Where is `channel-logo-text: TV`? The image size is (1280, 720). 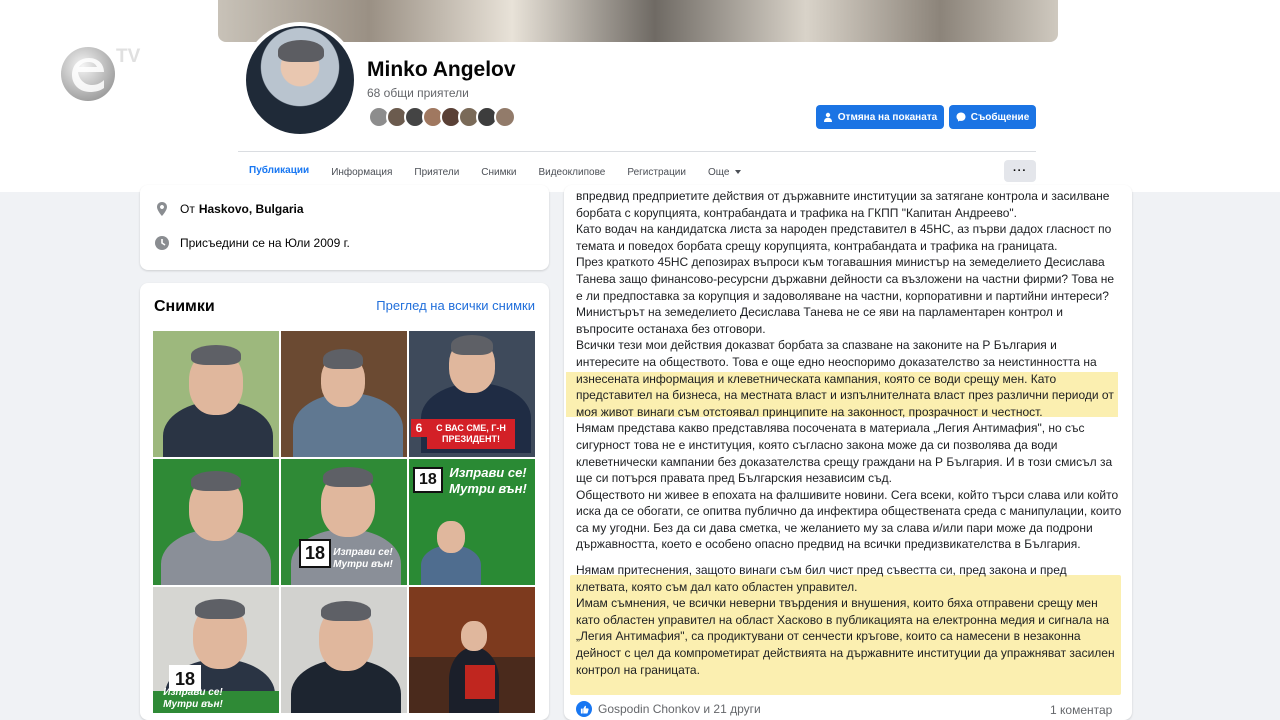
channel-logo-text: TV is located at coordinates (128, 56).